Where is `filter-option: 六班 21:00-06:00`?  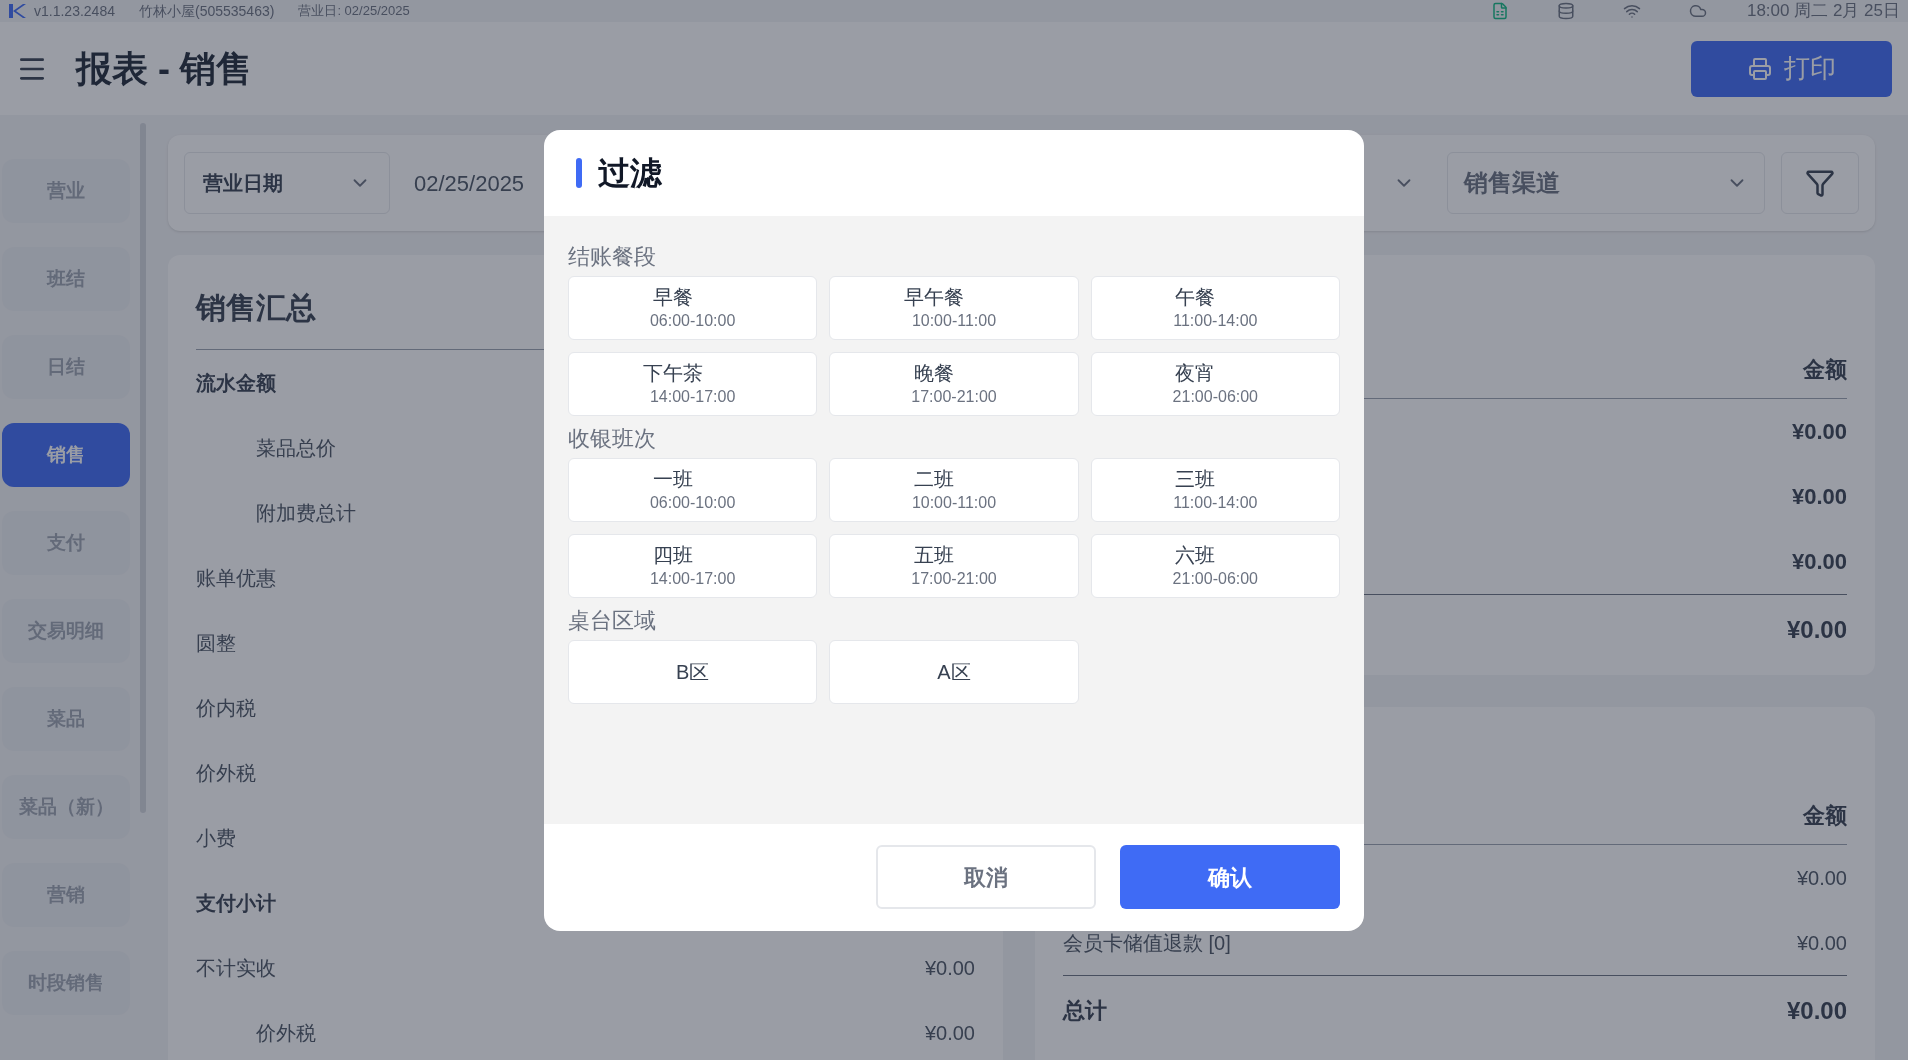 filter-option: 六班 21:00-06:00 is located at coordinates (1215, 565).